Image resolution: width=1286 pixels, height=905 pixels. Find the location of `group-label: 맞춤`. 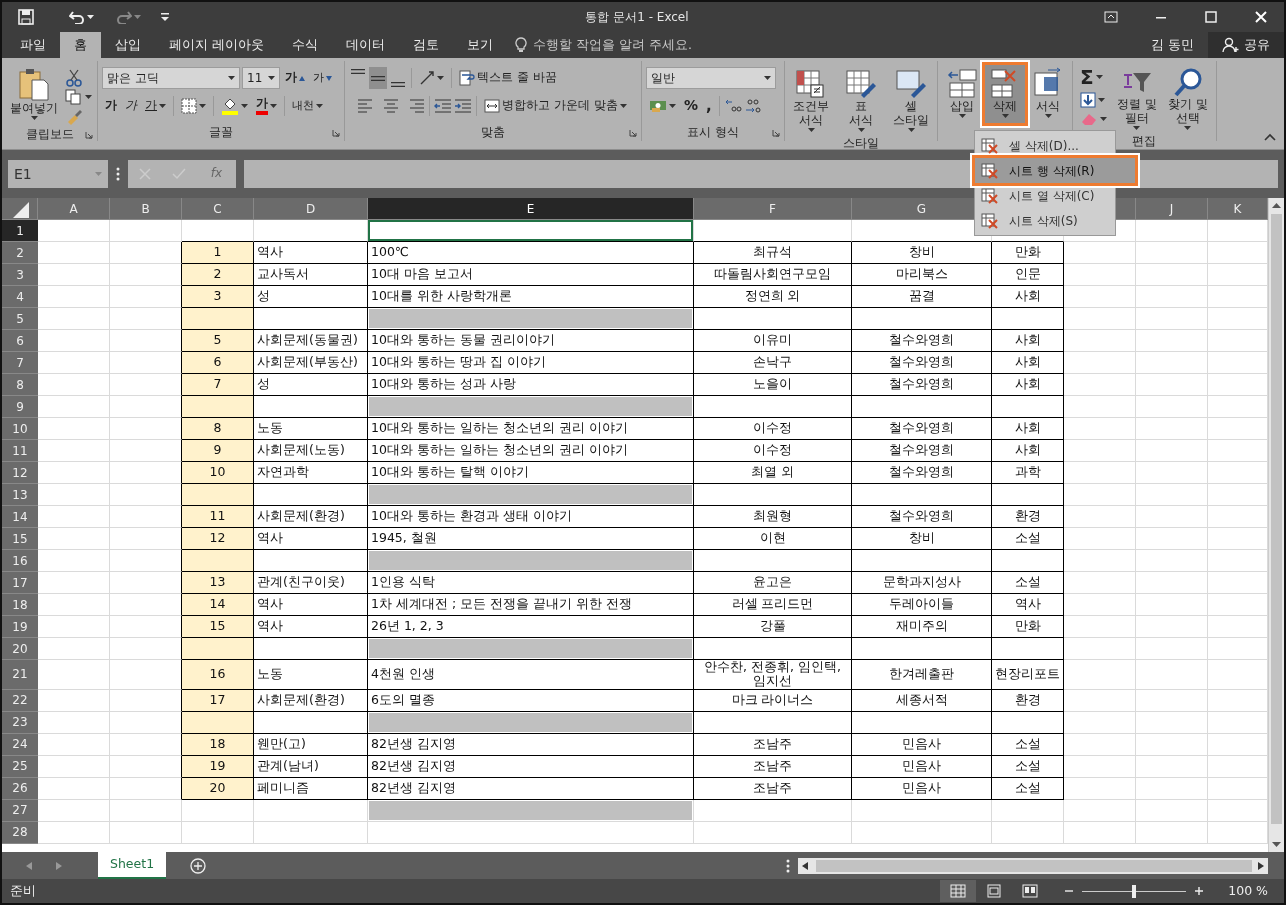

group-label: 맞춤 is located at coordinates (493, 132).